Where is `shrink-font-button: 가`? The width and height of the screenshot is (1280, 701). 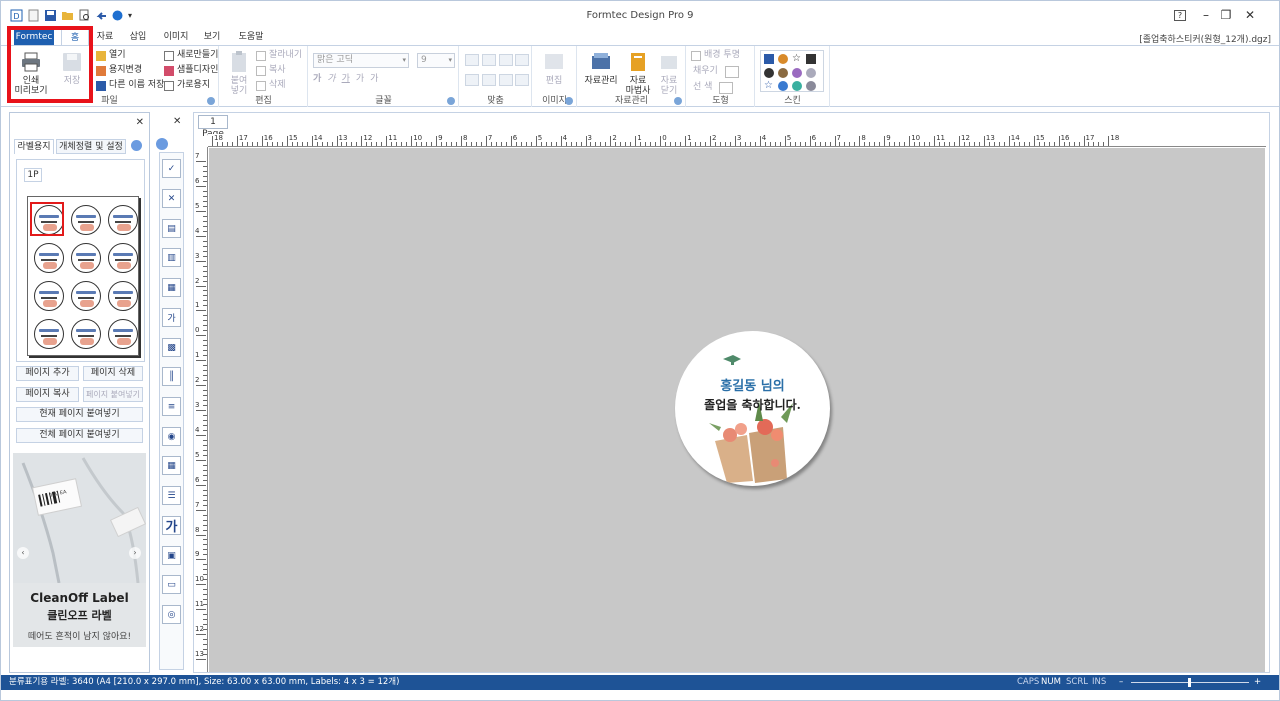
shrink-font-button: 가 is located at coordinates (374, 79).